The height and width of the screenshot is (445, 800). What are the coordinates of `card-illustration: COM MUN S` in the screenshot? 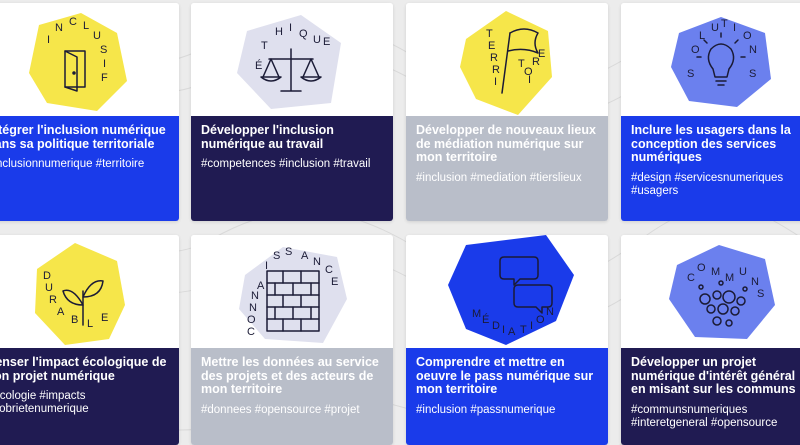 It's located at (710, 291).